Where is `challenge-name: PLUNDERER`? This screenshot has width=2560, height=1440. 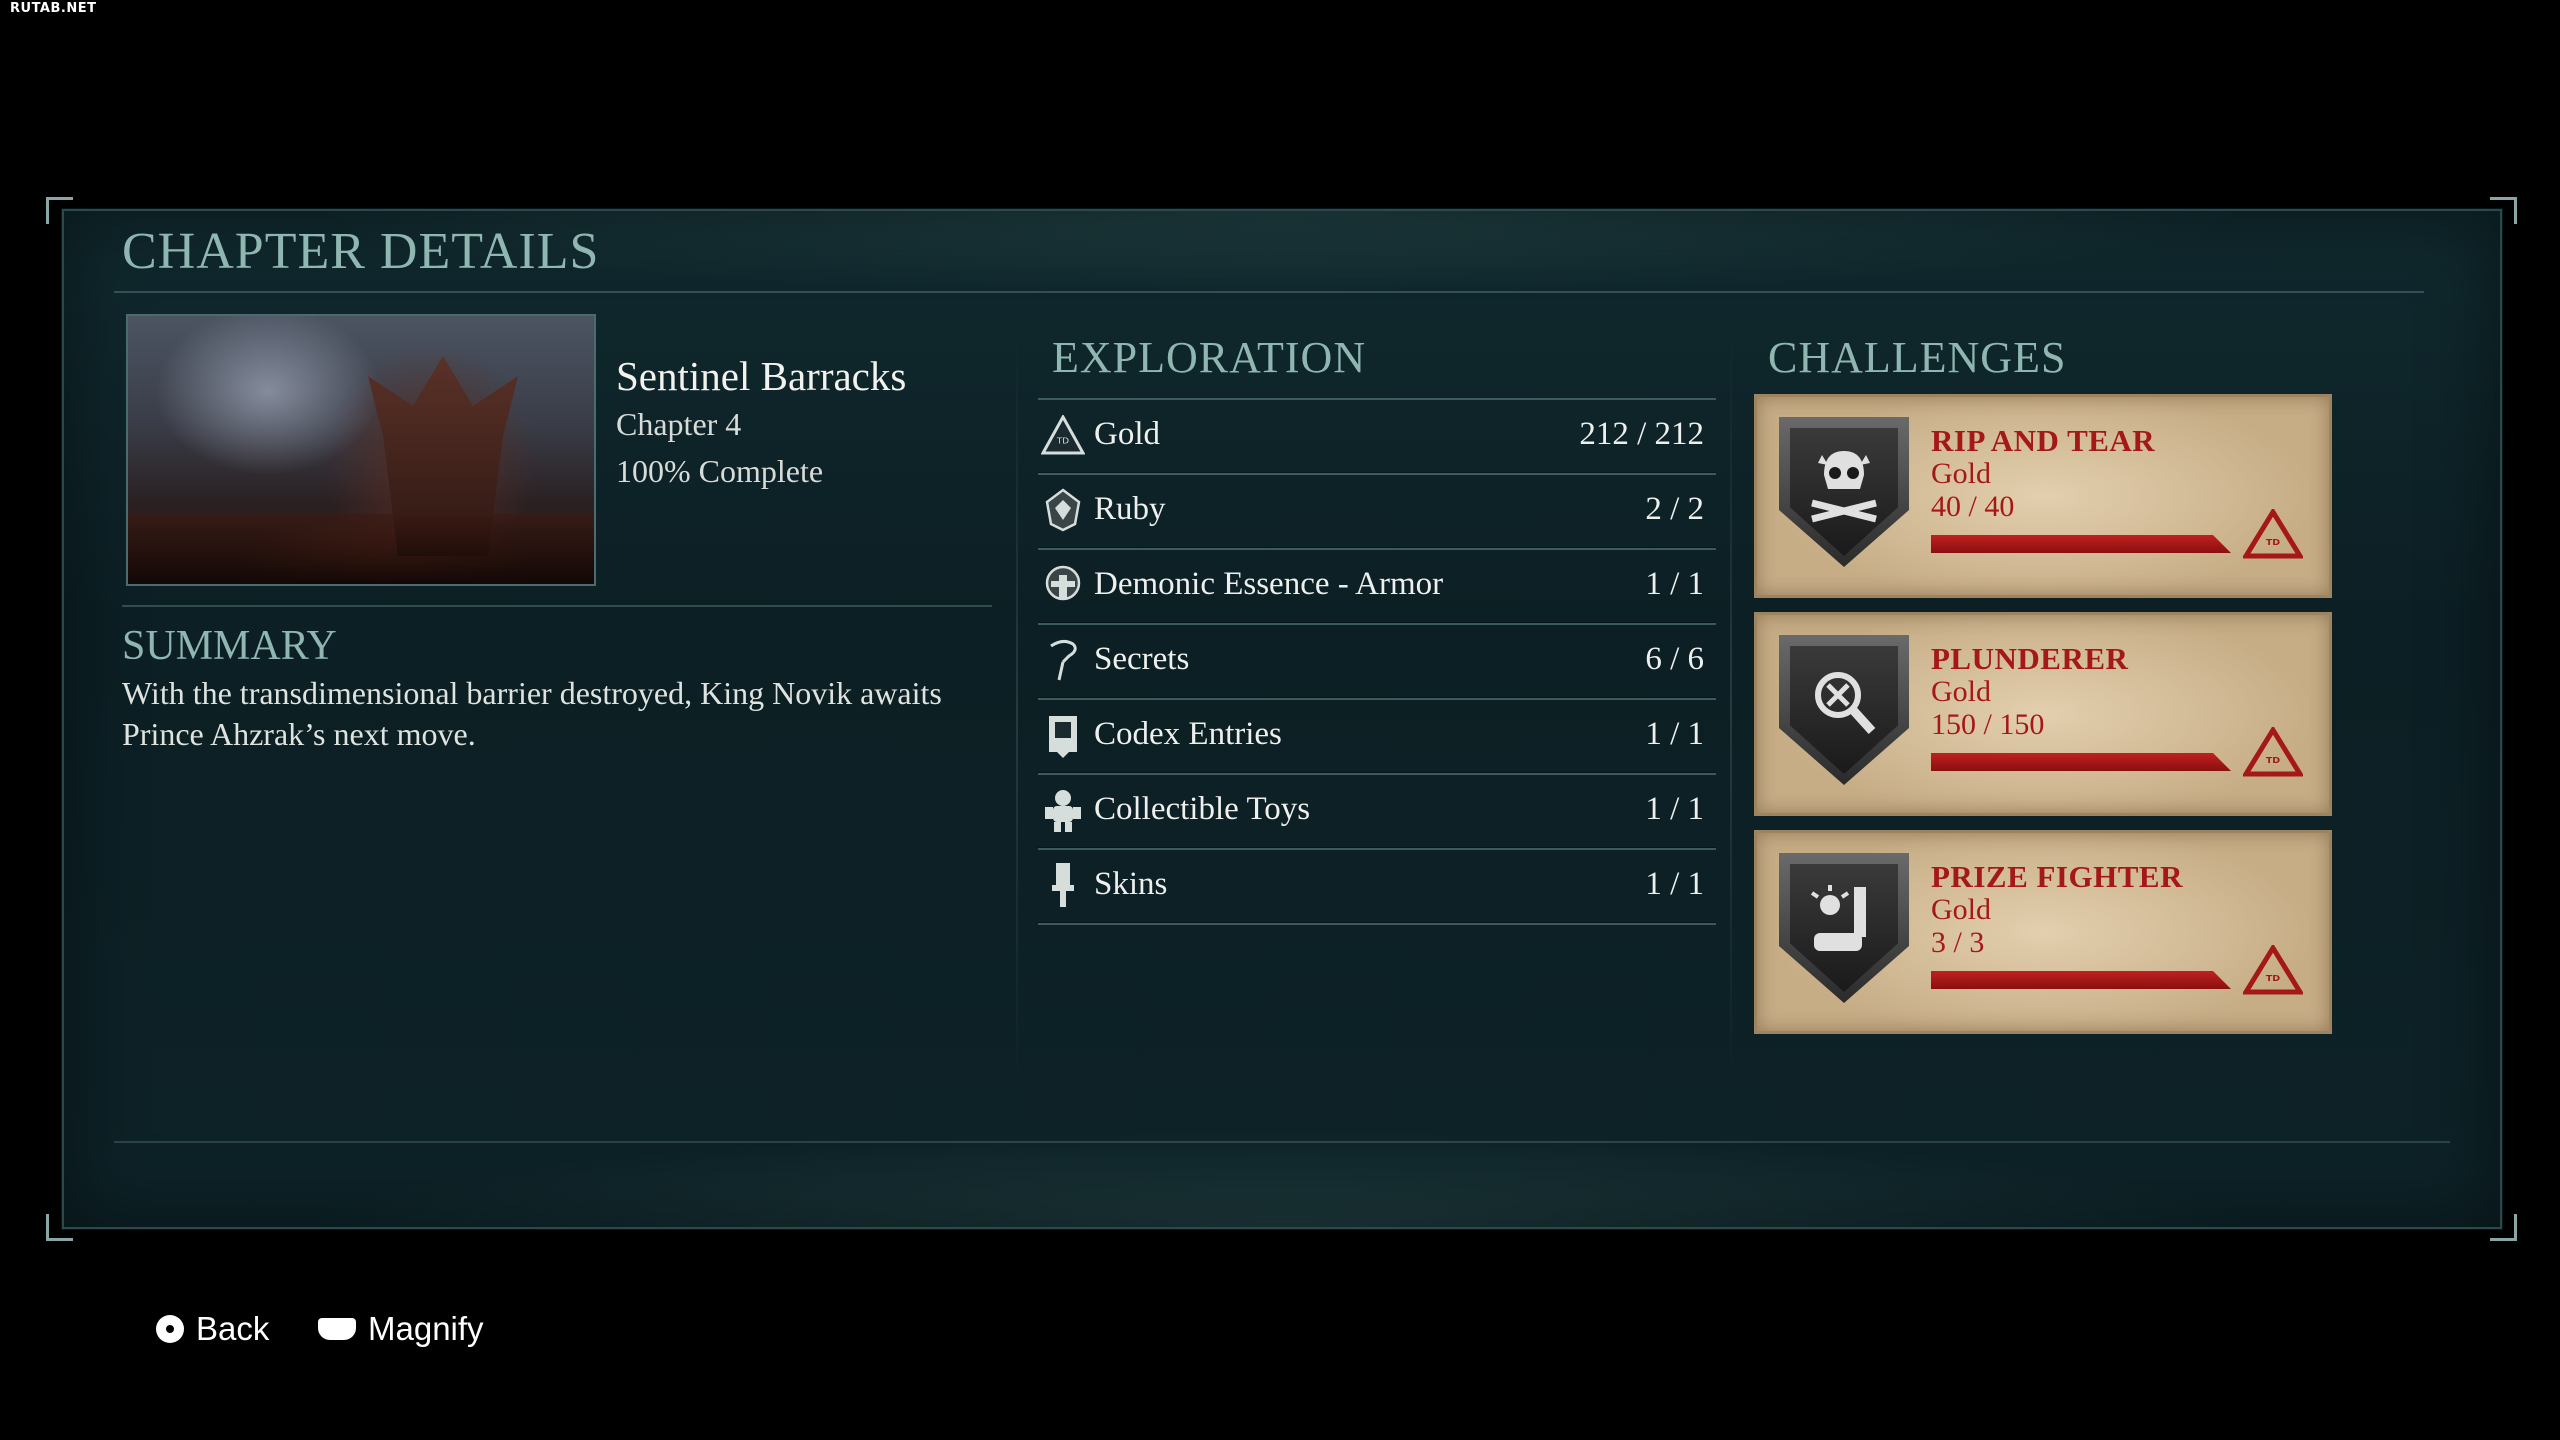
challenge-name: PLUNDERER is located at coordinates (2030, 658).